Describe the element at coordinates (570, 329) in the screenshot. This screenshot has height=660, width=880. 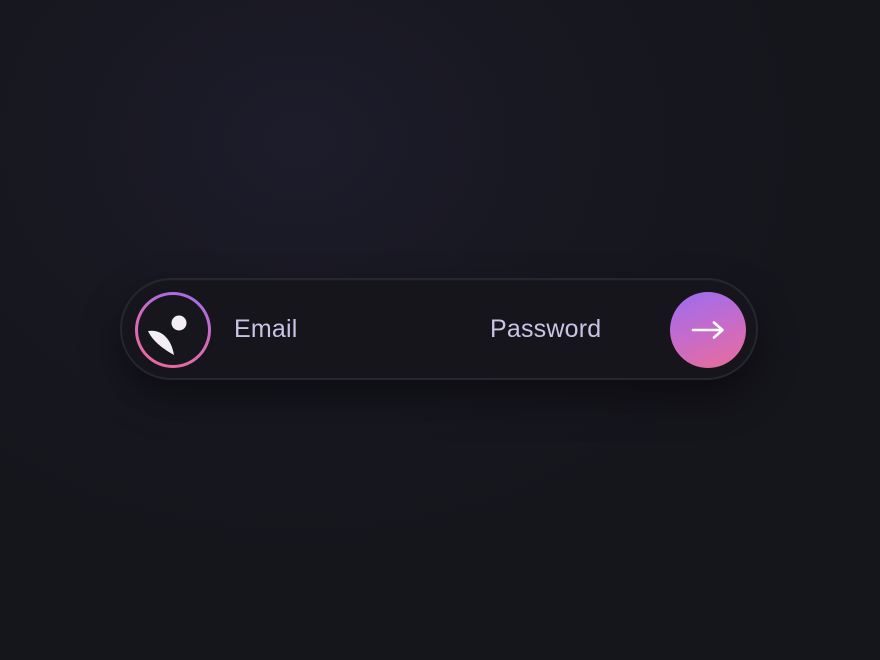
I see `password-field: Password` at that location.